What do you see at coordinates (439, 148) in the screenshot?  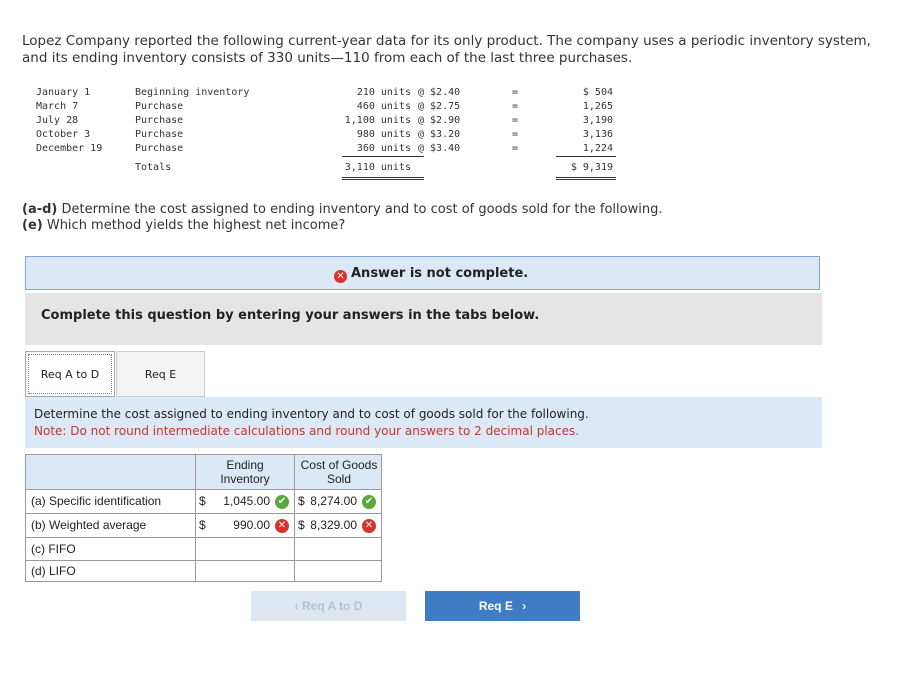 I see `row-cost: @ $3.40` at bounding box center [439, 148].